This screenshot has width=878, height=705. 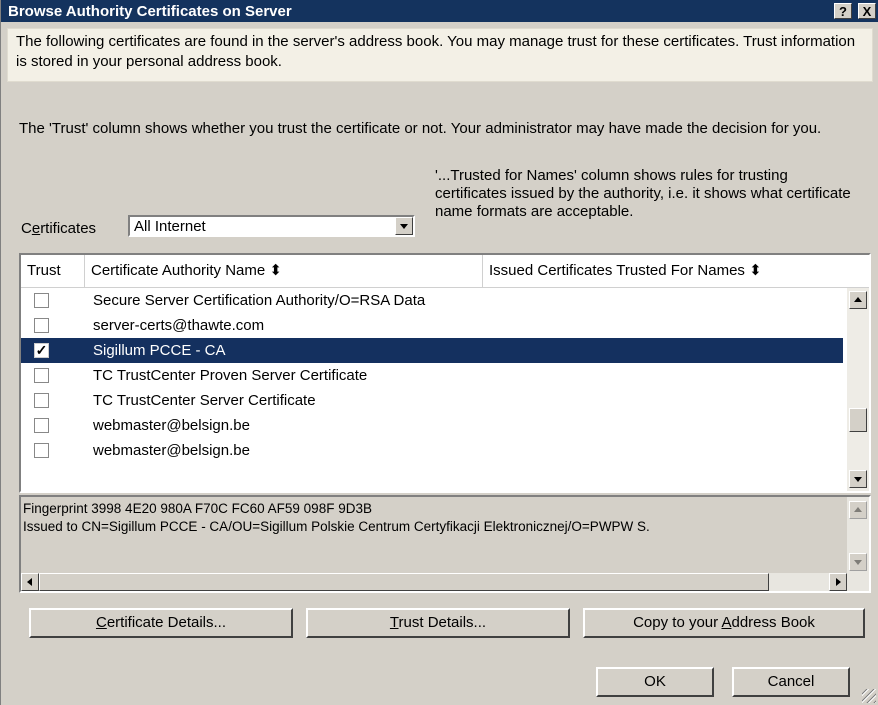 What do you see at coordinates (59, 228) in the screenshot?
I see `certificates-label: Certificates` at bounding box center [59, 228].